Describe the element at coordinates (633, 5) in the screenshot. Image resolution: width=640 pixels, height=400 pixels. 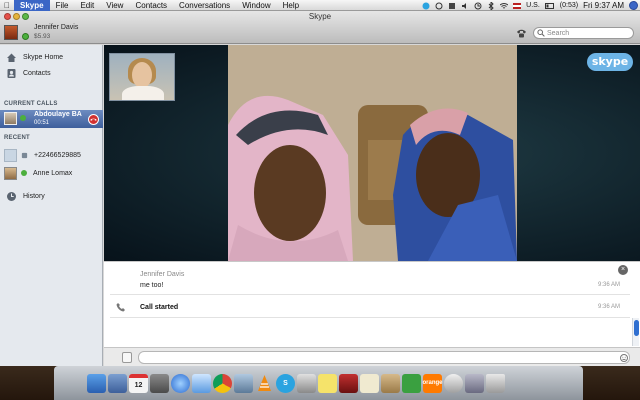
I see `spotlight-icon` at that location.